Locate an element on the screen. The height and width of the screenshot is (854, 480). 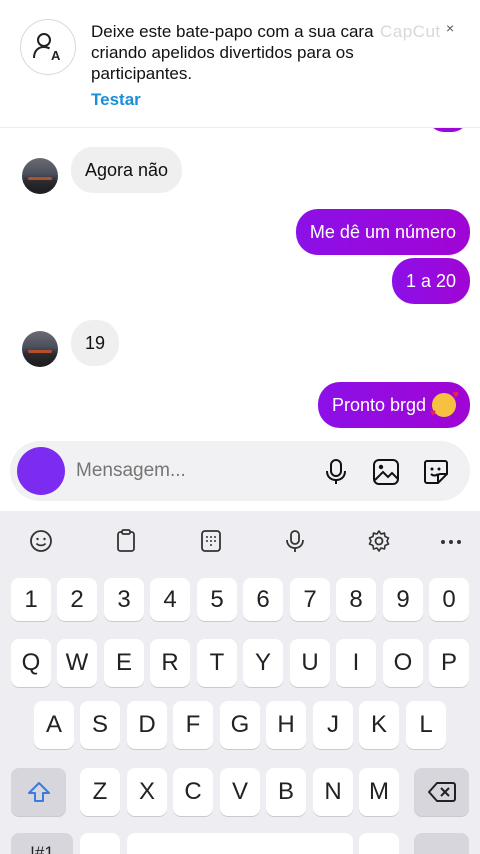
svg-text: A is located at coordinates (56, 55).